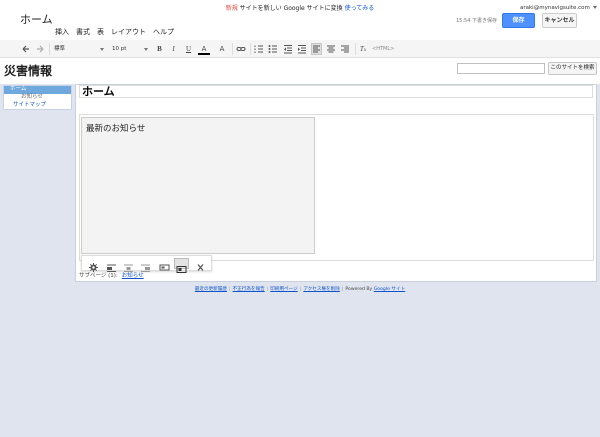  Describe the element at coordinates (188, 49) in the screenshot. I see `underline-button: U` at that location.